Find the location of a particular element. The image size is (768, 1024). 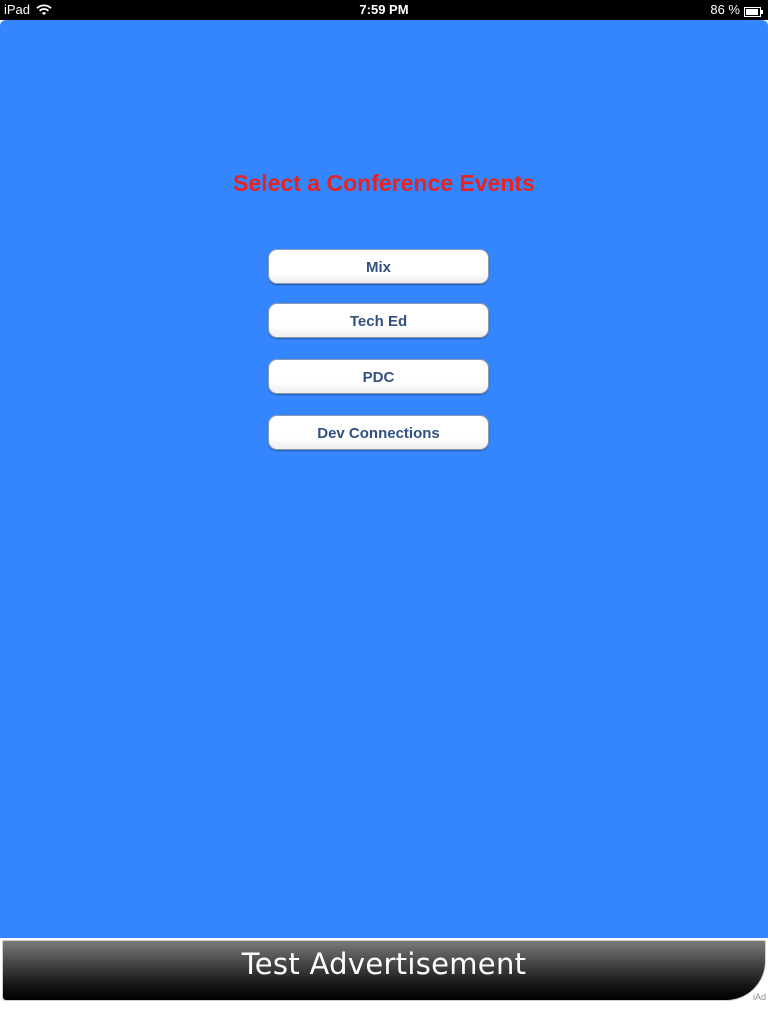

event-button-pdc: PDC is located at coordinates (378, 376).